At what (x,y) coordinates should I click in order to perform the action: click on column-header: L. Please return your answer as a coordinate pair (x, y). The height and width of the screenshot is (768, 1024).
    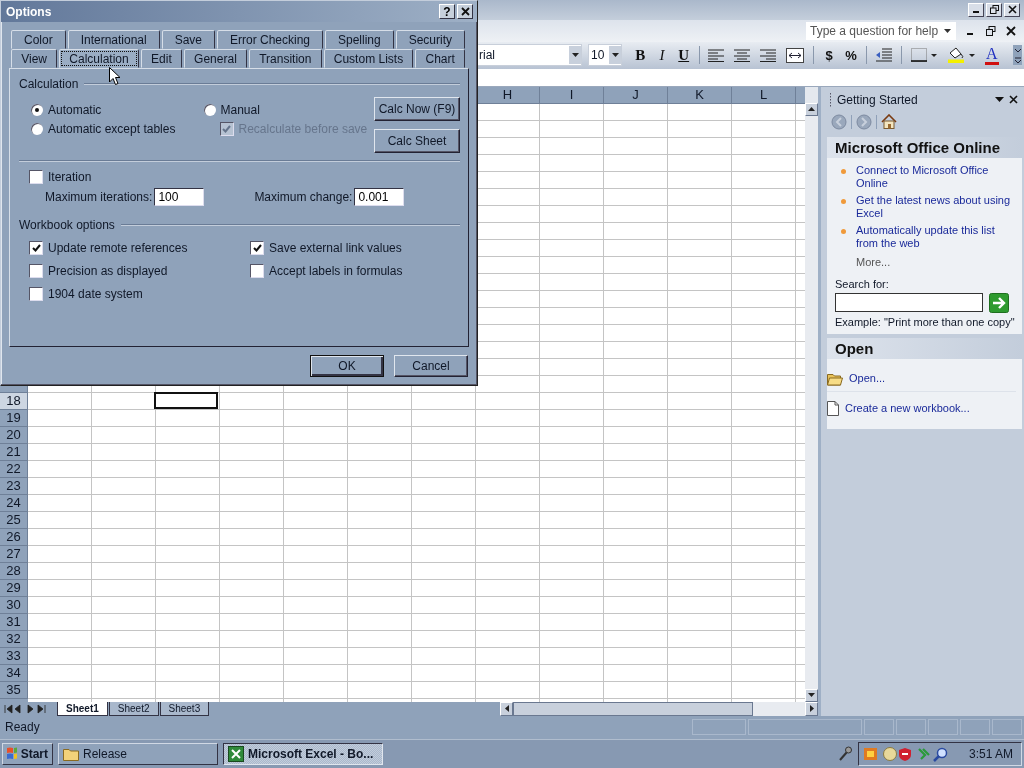
    Looking at the image, I should click on (764, 95).